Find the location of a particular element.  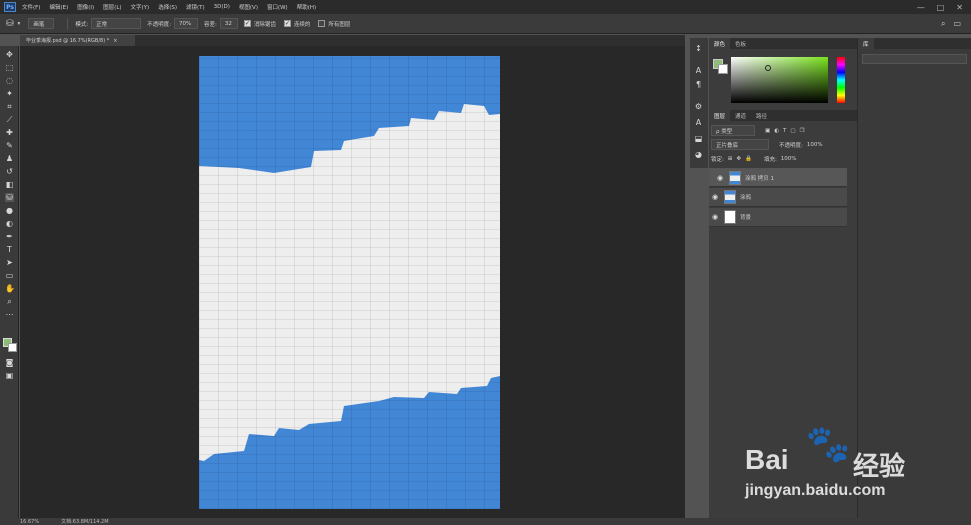

maximize-button: □ is located at coordinates (941, 7).